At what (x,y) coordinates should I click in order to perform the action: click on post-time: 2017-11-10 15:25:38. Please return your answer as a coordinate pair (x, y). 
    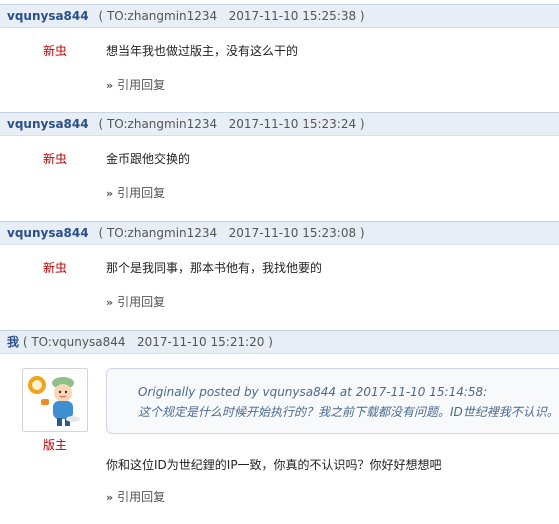
    Looking at the image, I should click on (292, 16).